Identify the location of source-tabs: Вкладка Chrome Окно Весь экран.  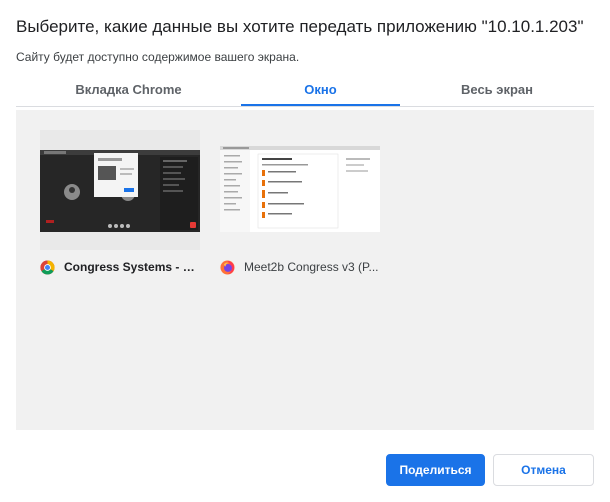
(305, 91).